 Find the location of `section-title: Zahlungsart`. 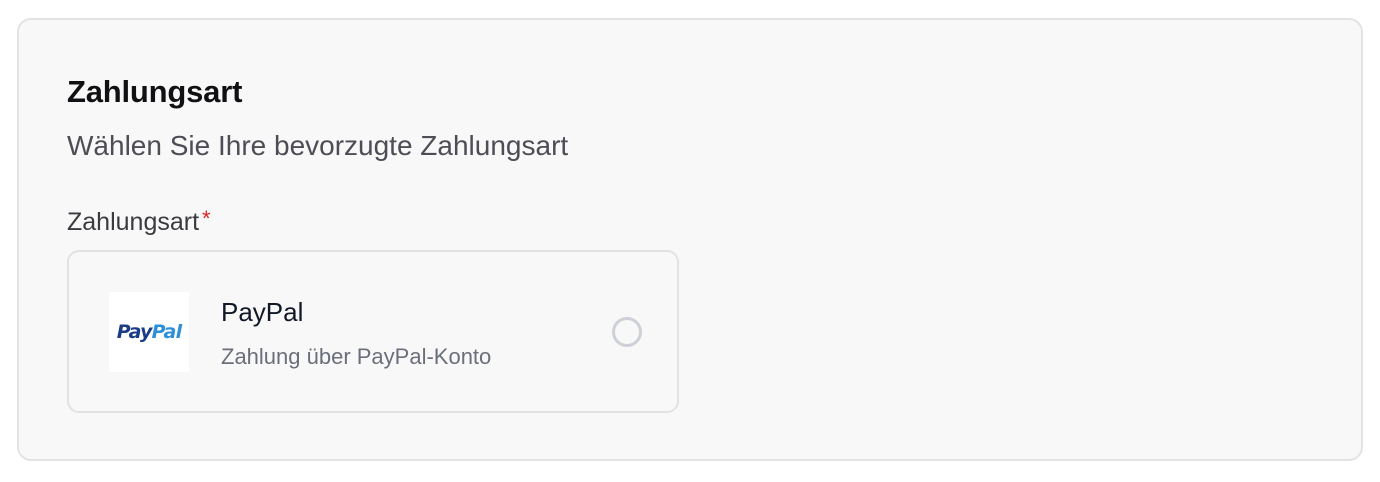

section-title: Zahlungsart is located at coordinates (155, 91).